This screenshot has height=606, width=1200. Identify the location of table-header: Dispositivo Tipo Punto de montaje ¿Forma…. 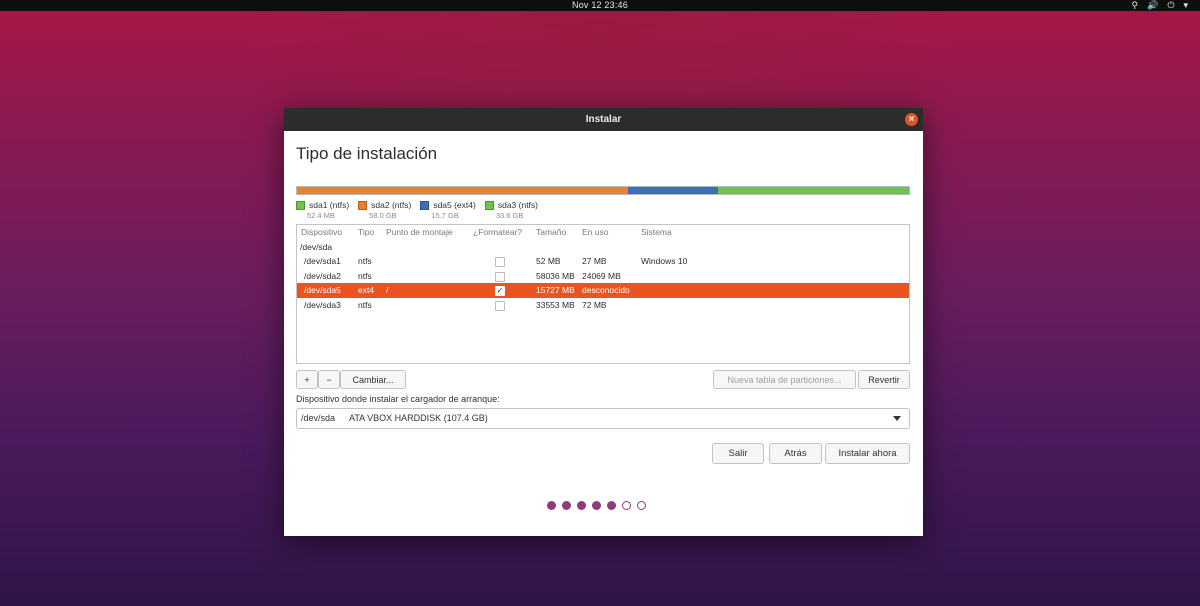
(603, 232).